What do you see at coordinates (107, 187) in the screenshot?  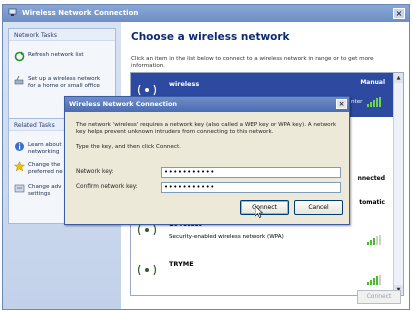 I see `confirm-key-label: Confirm network key:` at bounding box center [107, 187].